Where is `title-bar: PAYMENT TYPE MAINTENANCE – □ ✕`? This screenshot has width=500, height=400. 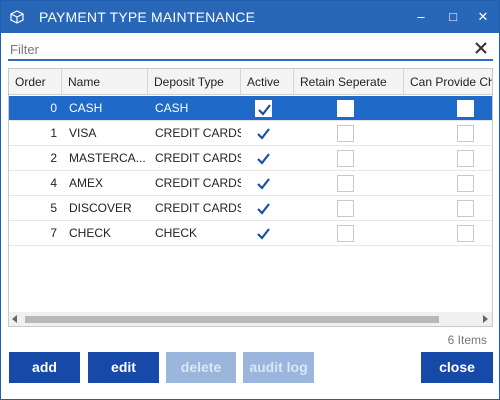
title-bar: PAYMENT TYPE MAINTENANCE – □ ✕ is located at coordinates (250, 17).